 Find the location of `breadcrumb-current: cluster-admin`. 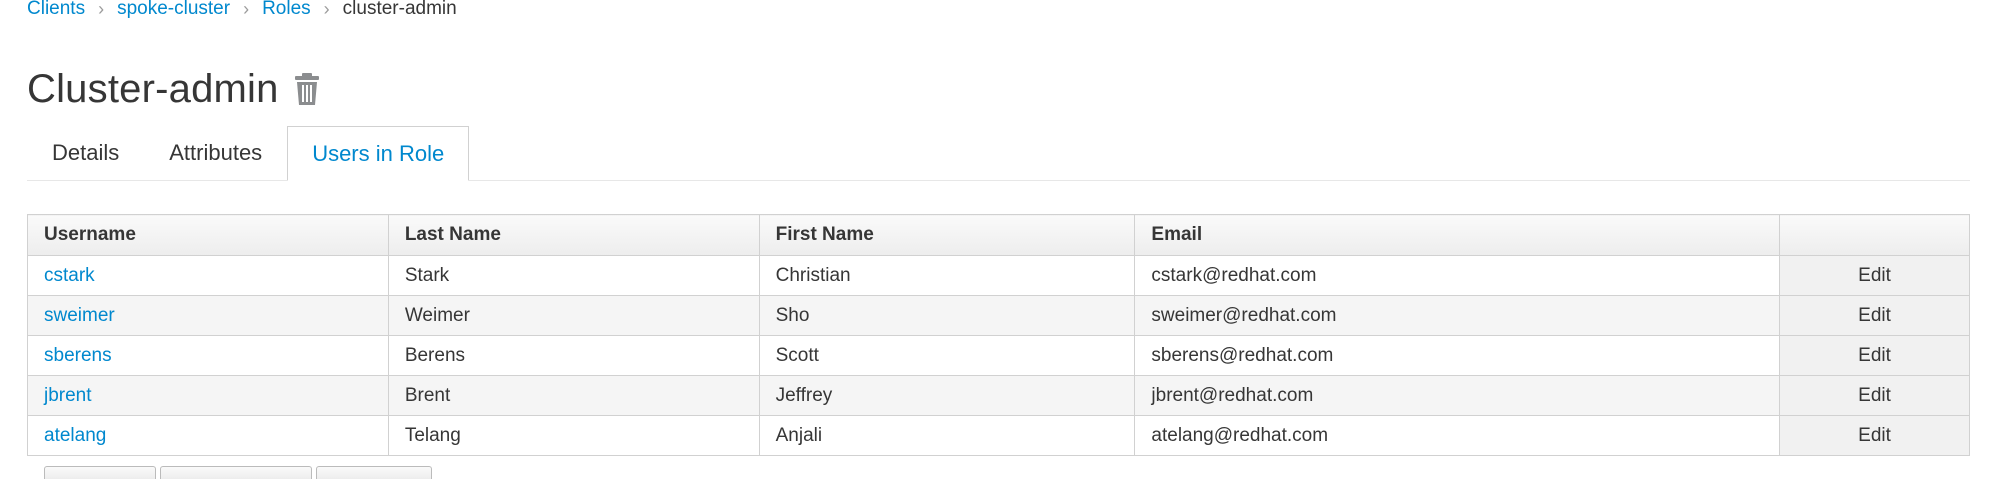

breadcrumb-current: cluster-admin is located at coordinates (399, 9).